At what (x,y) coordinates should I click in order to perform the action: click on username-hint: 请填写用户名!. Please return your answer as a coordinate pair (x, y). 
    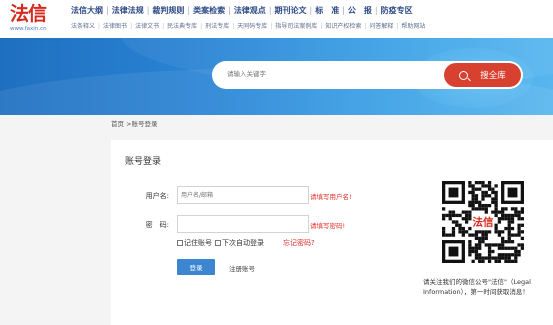
    Looking at the image, I should click on (331, 197).